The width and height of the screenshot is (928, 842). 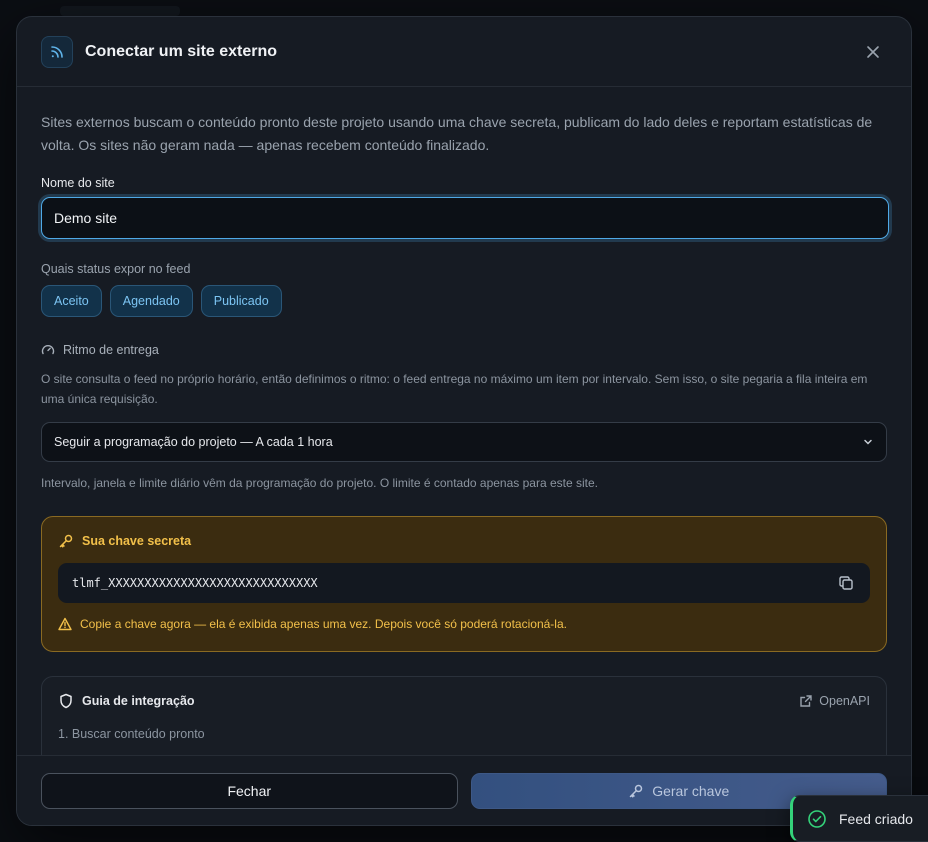 What do you see at coordinates (48, 350) in the screenshot?
I see `gauge-icon` at bounding box center [48, 350].